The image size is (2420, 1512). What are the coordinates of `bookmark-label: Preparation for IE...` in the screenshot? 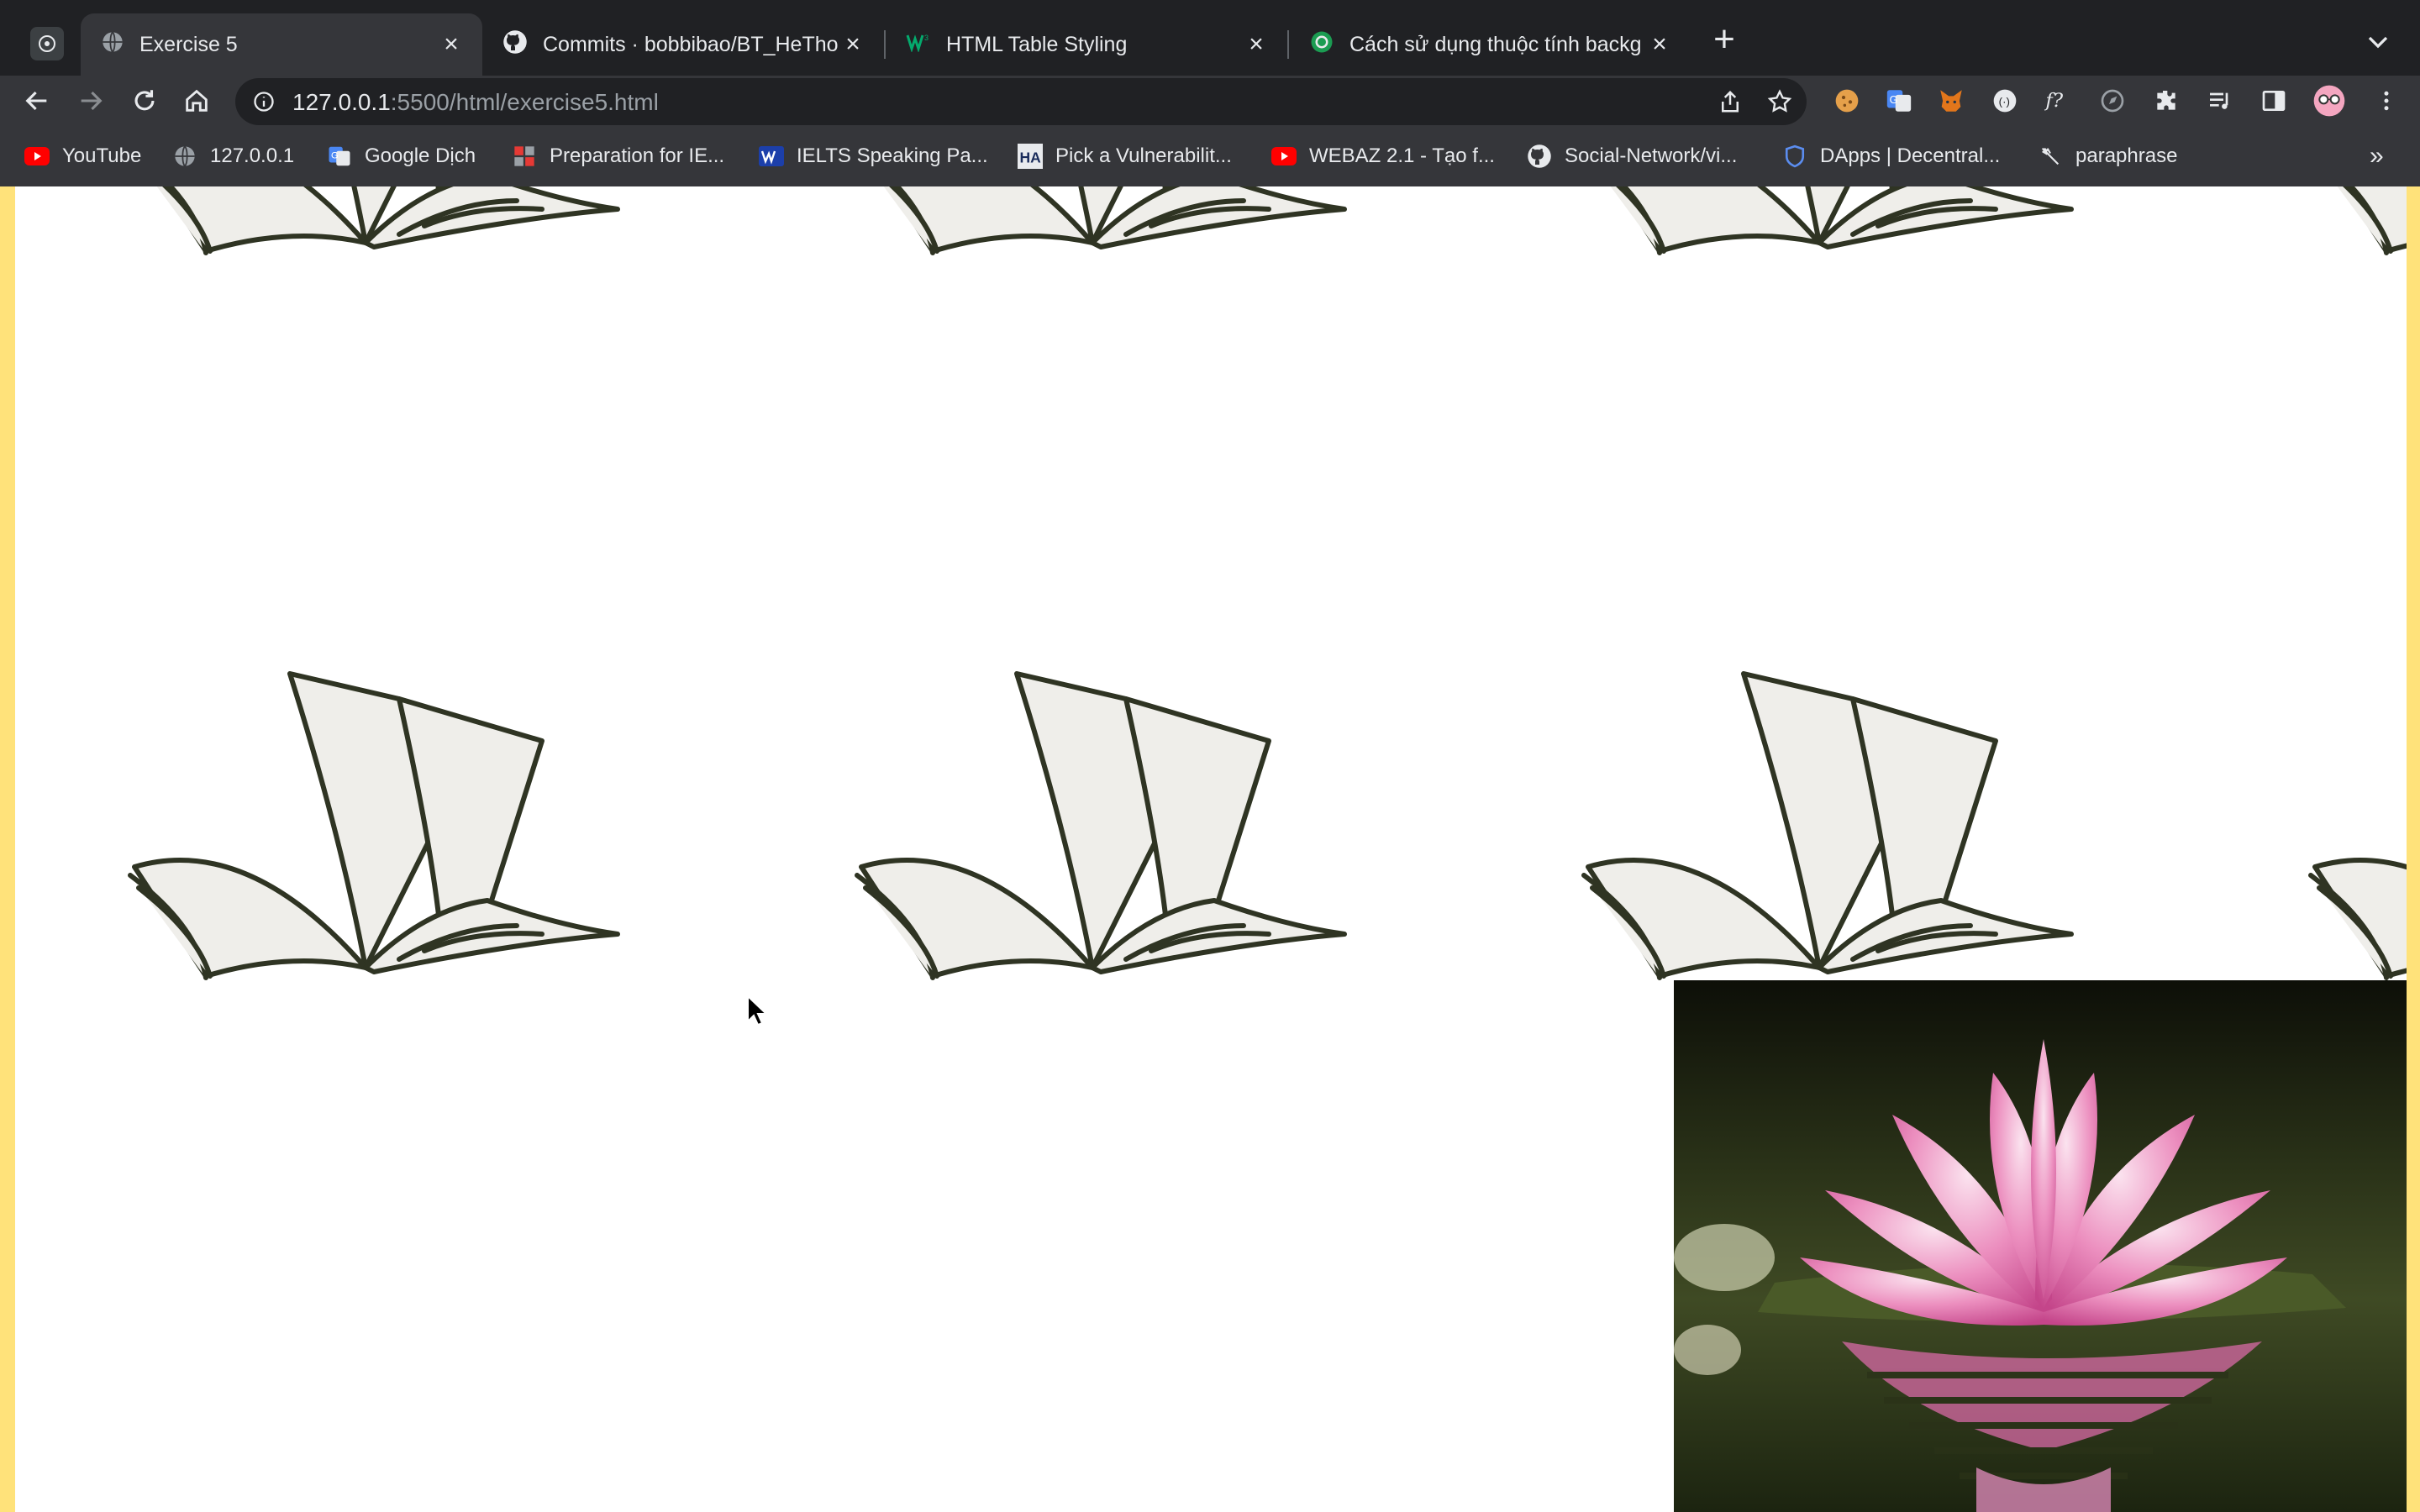 It's located at (637, 155).